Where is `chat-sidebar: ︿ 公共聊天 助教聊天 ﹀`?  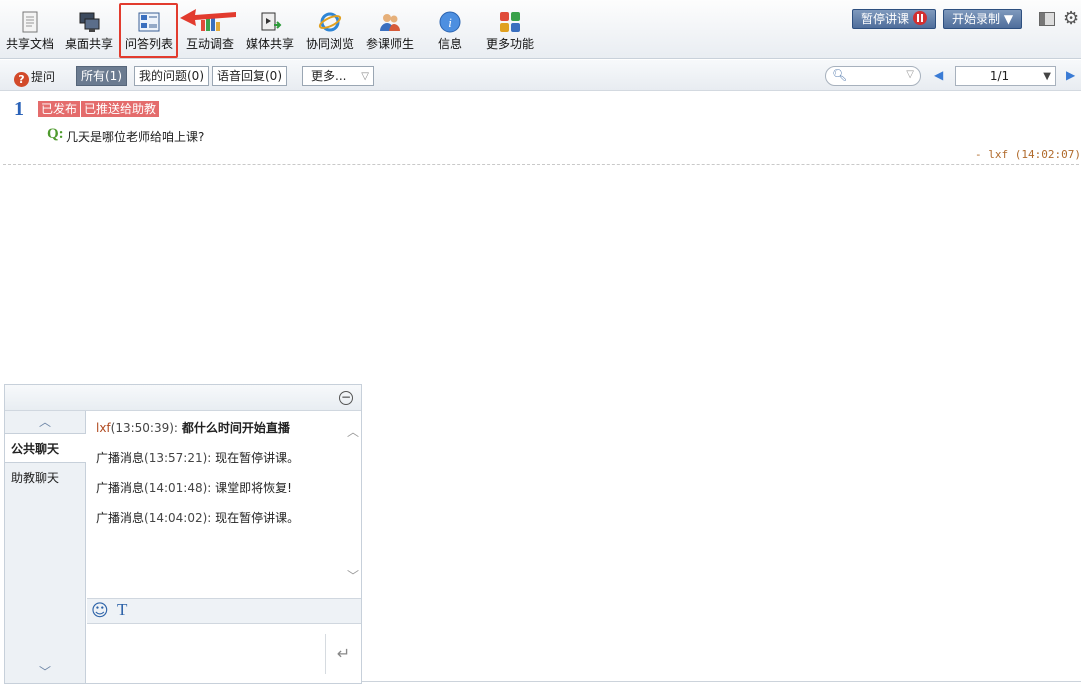 chat-sidebar: ︿ 公共聊天 助教聊天 ﹀ is located at coordinates (45, 547).